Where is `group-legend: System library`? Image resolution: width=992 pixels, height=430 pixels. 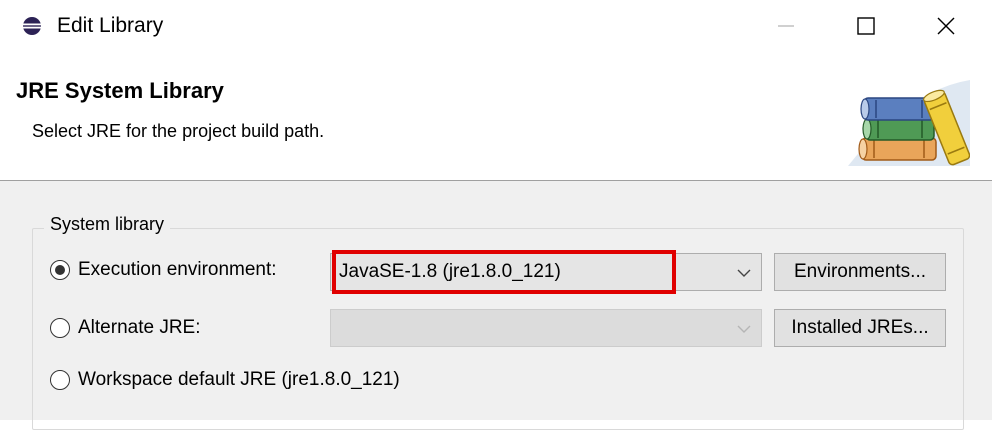
group-legend: System library is located at coordinates (107, 224).